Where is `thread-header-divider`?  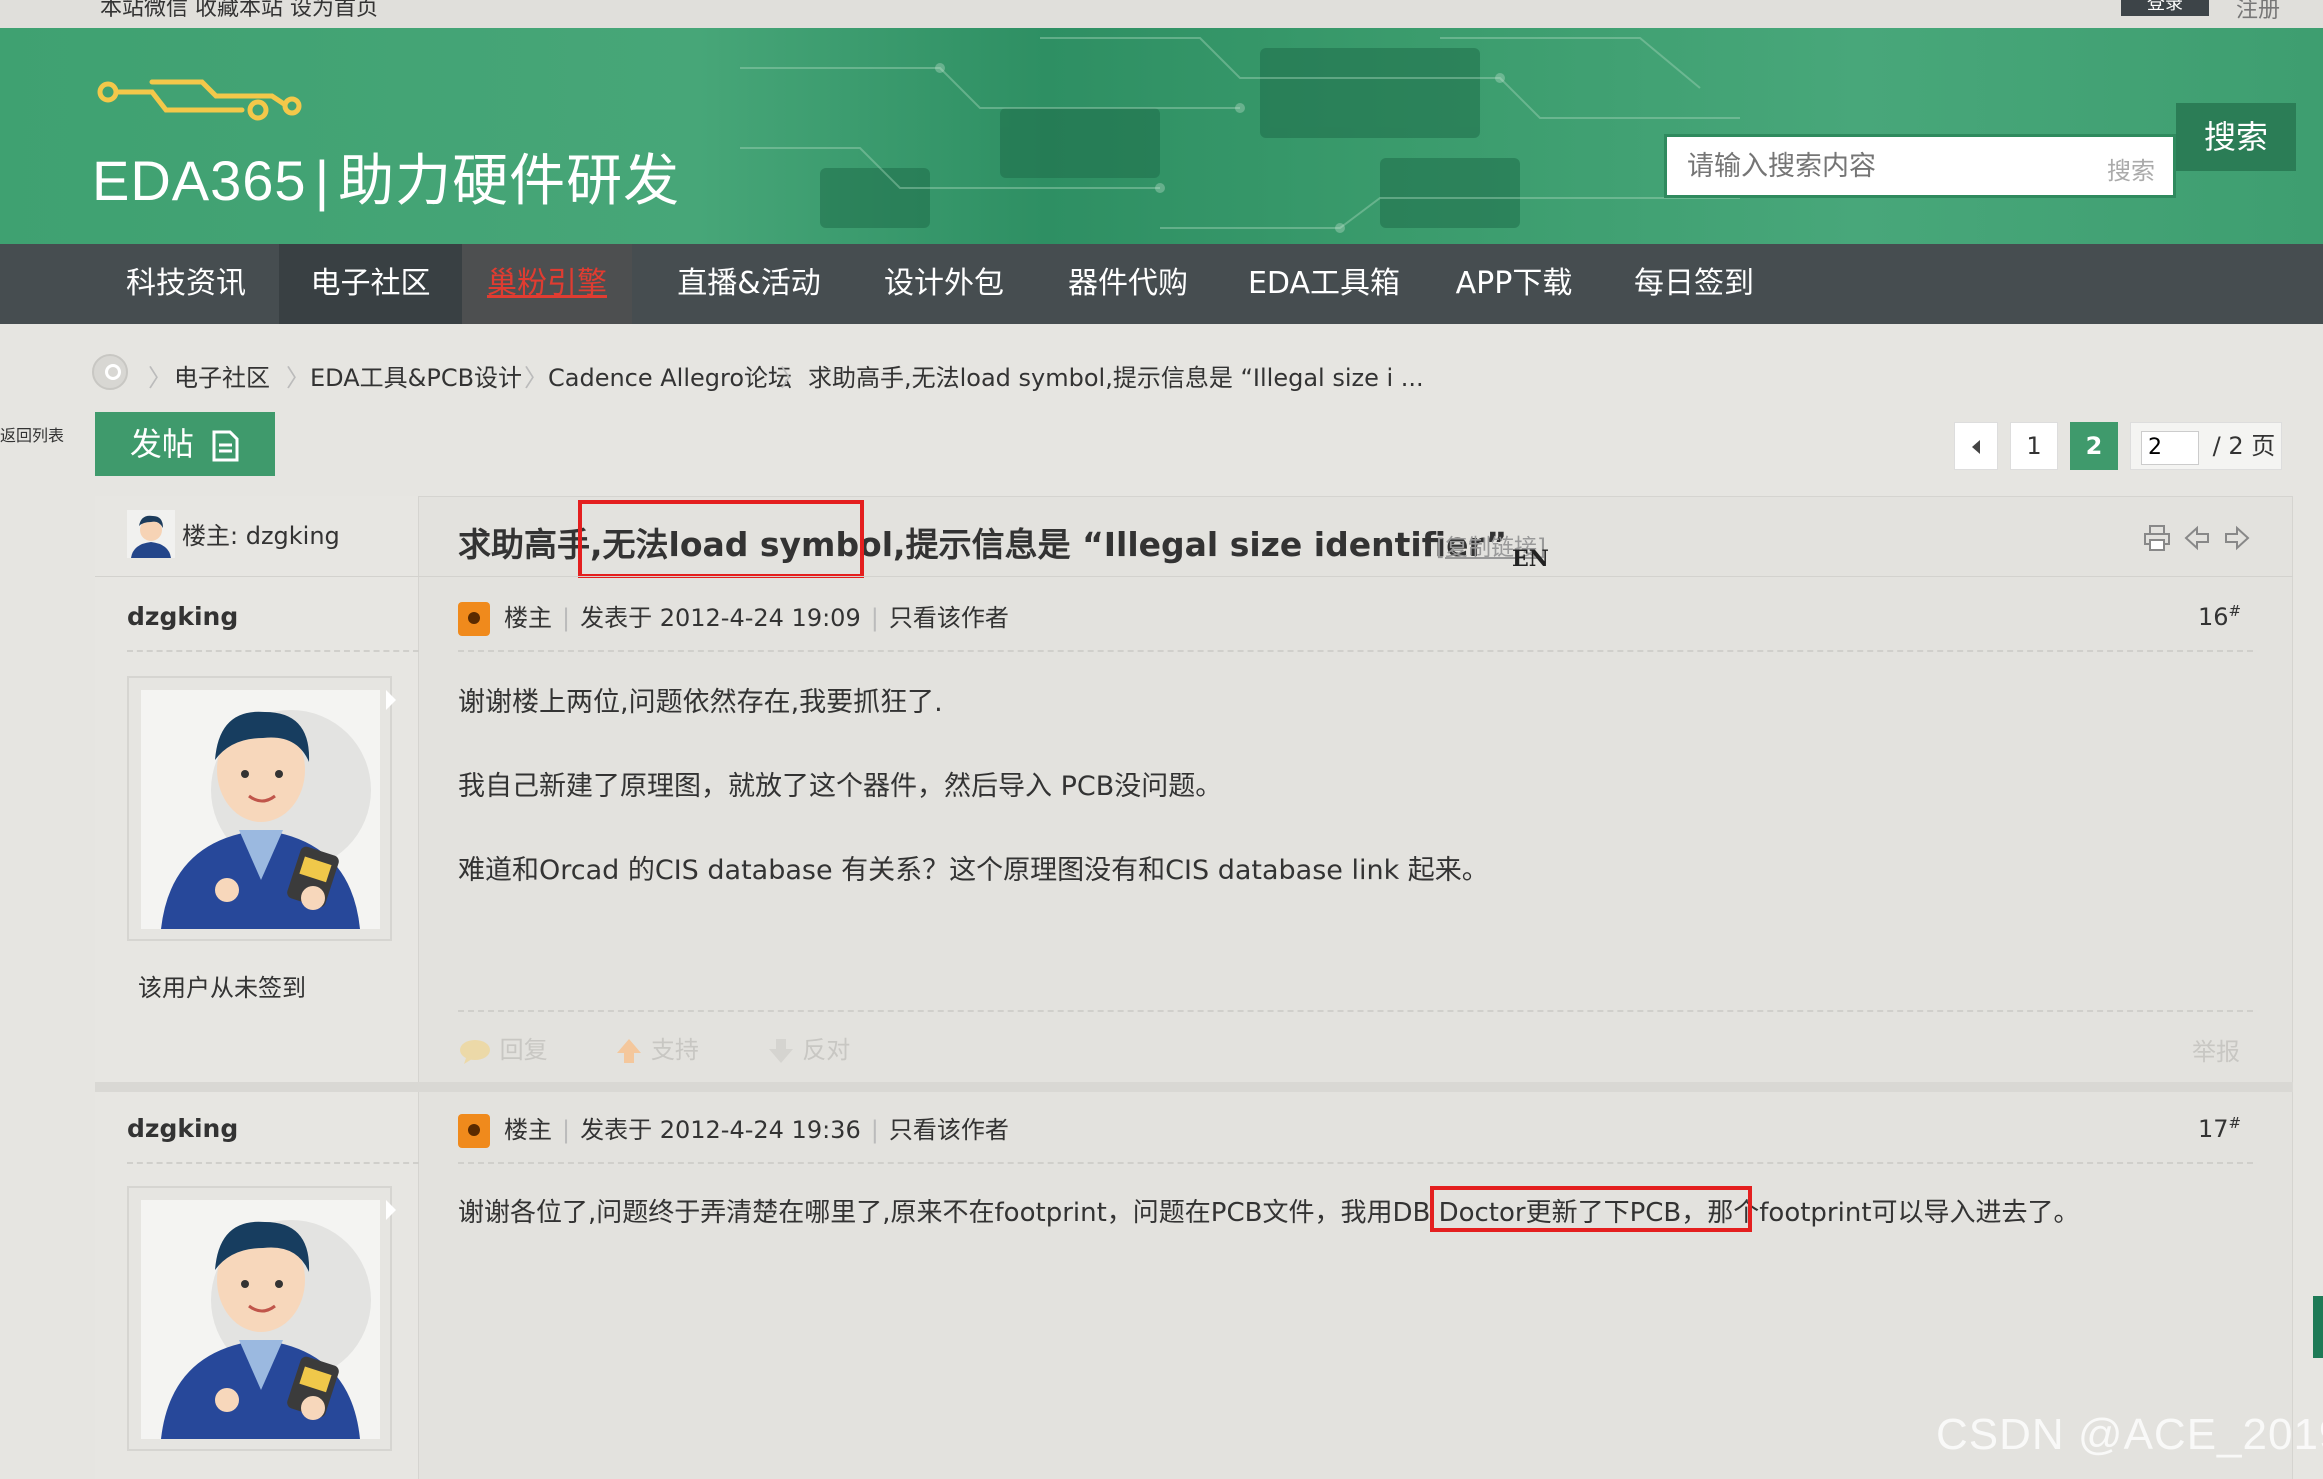
thread-header-divider is located at coordinates (1194, 576).